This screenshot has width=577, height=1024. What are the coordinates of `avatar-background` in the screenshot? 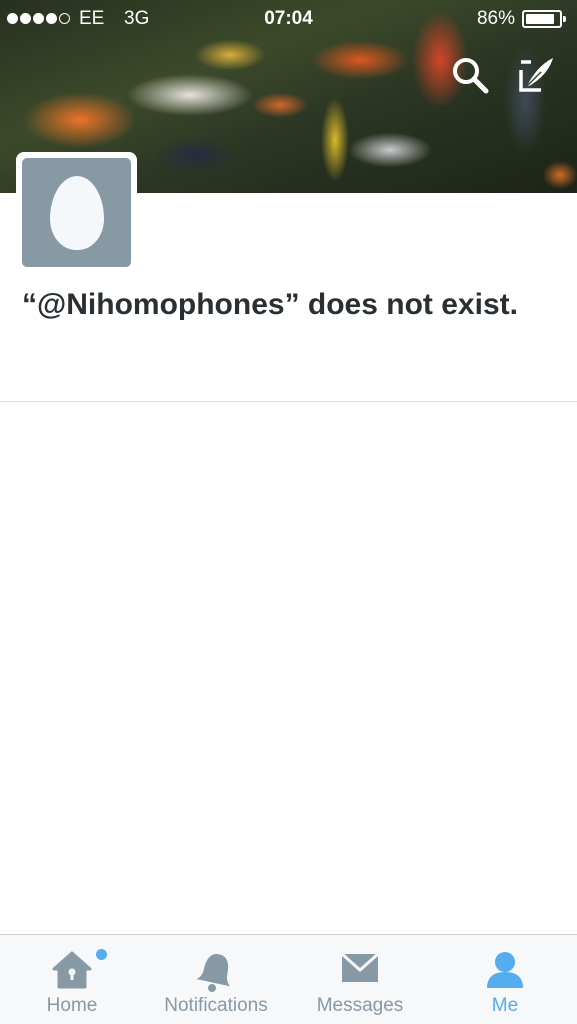 It's located at (76, 212).